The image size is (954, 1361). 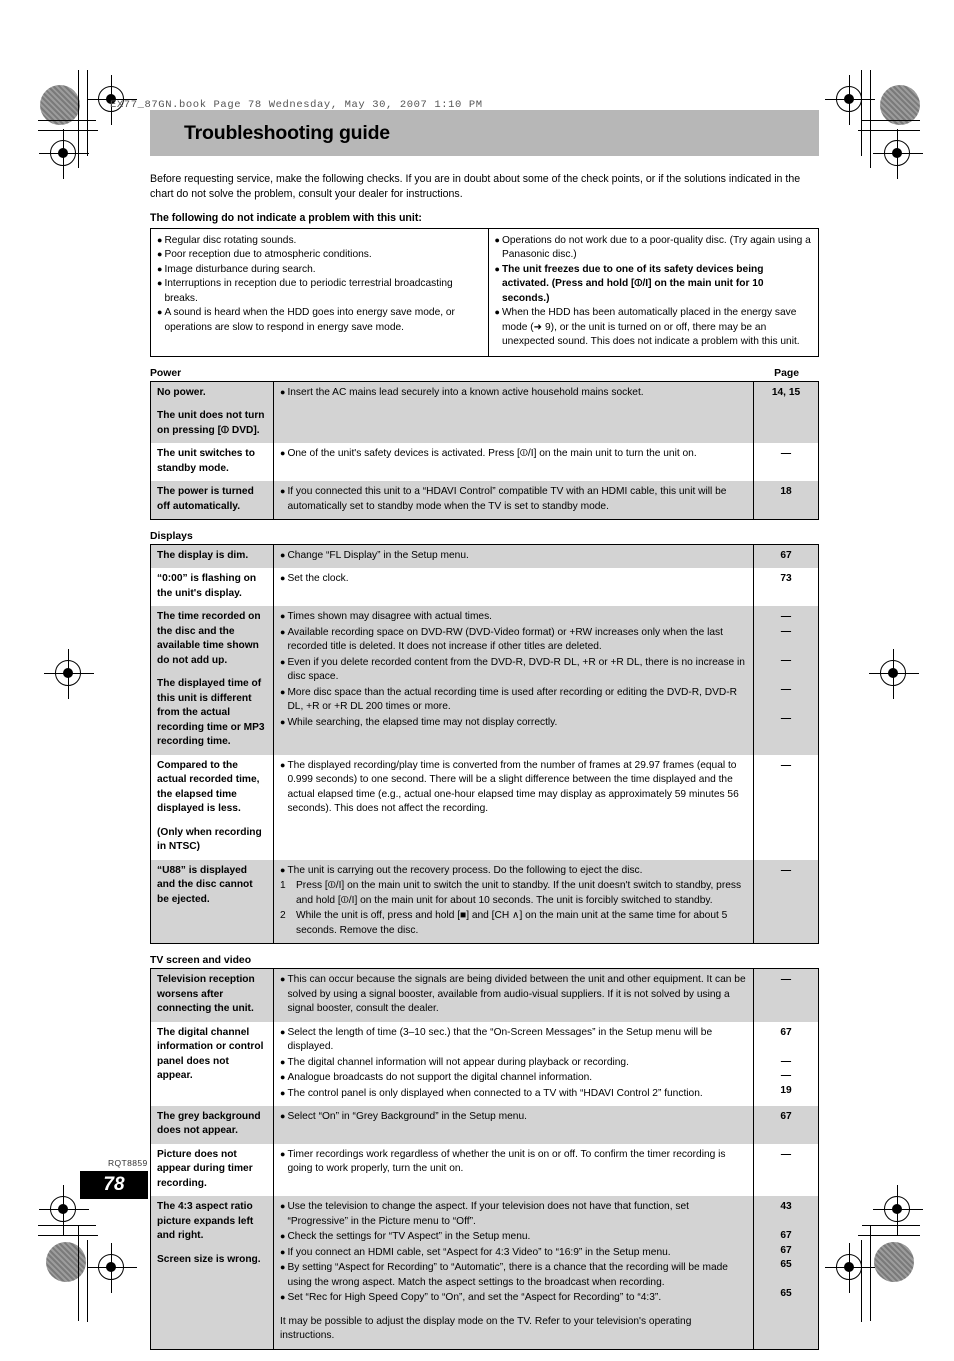 I want to click on registration-mark-mid-right, so click(x=894, y=674).